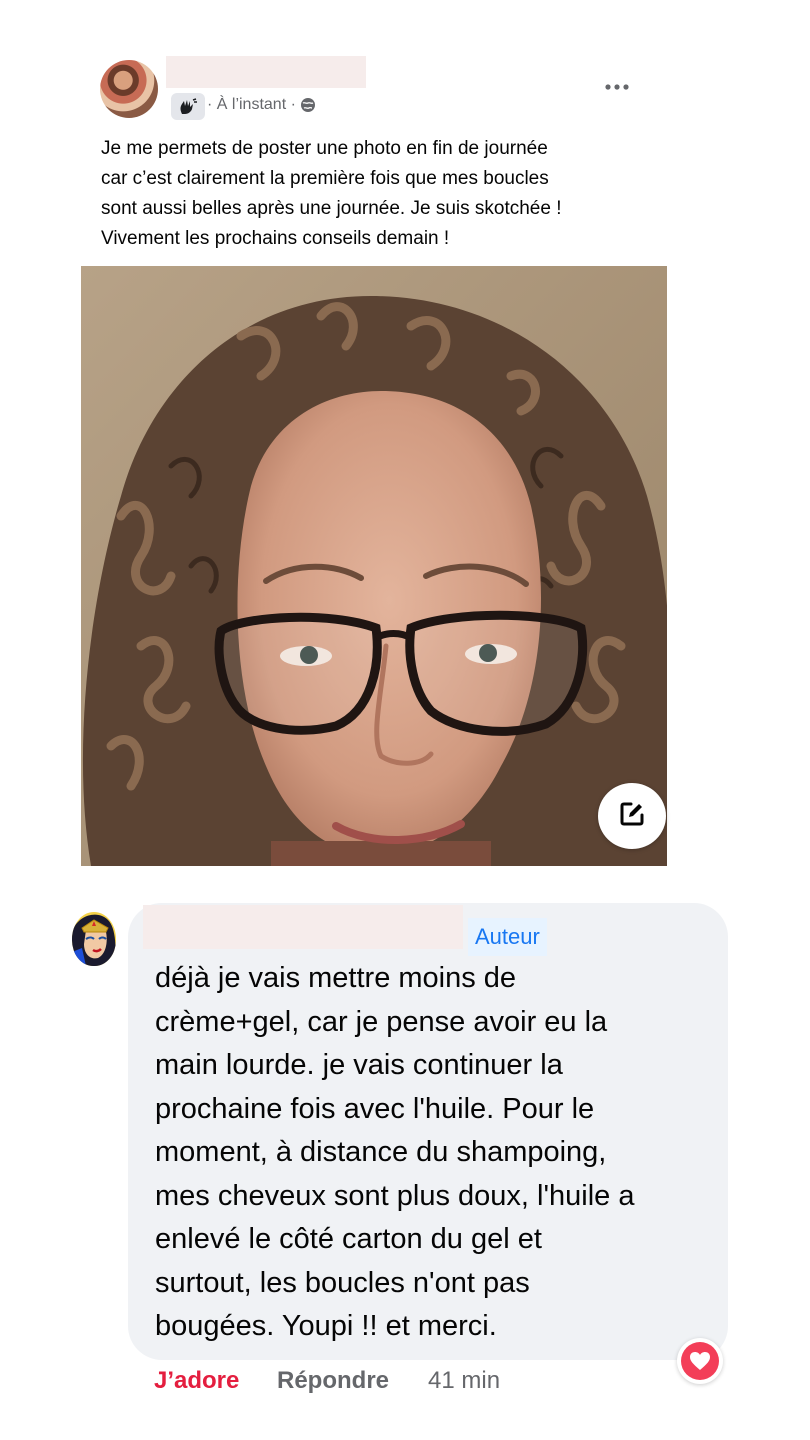  Describe the element at coordinates (188, 106) in the screenshot. I see `group-icon` at that location.